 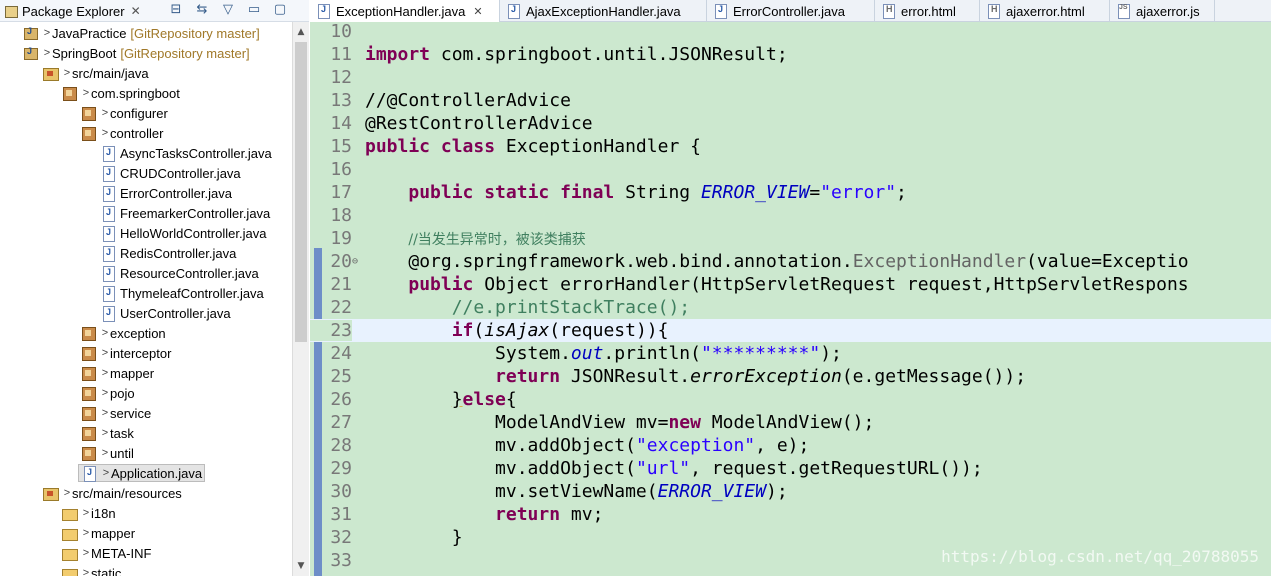 What do you see at coordinates (141, 33) in the screenshot?
I see `tree-item-javapractice: > JavaPractice [GitRepository master]` at bounding box center [141, 33].